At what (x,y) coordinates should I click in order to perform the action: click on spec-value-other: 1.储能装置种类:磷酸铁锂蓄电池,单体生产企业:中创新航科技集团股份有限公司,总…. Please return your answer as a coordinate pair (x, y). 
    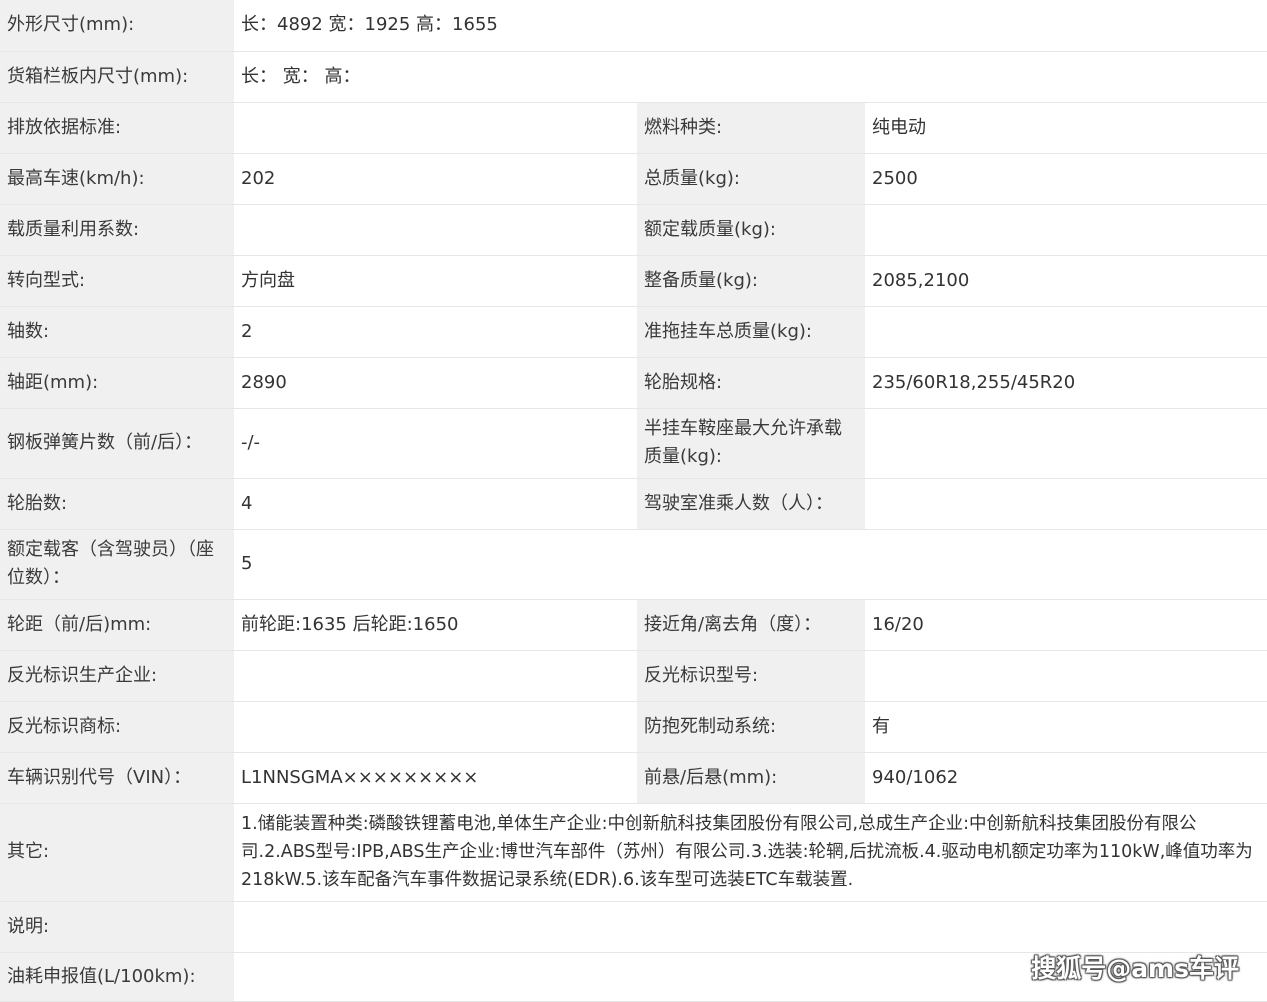
    Looking at the image, I should click on (750, 852).